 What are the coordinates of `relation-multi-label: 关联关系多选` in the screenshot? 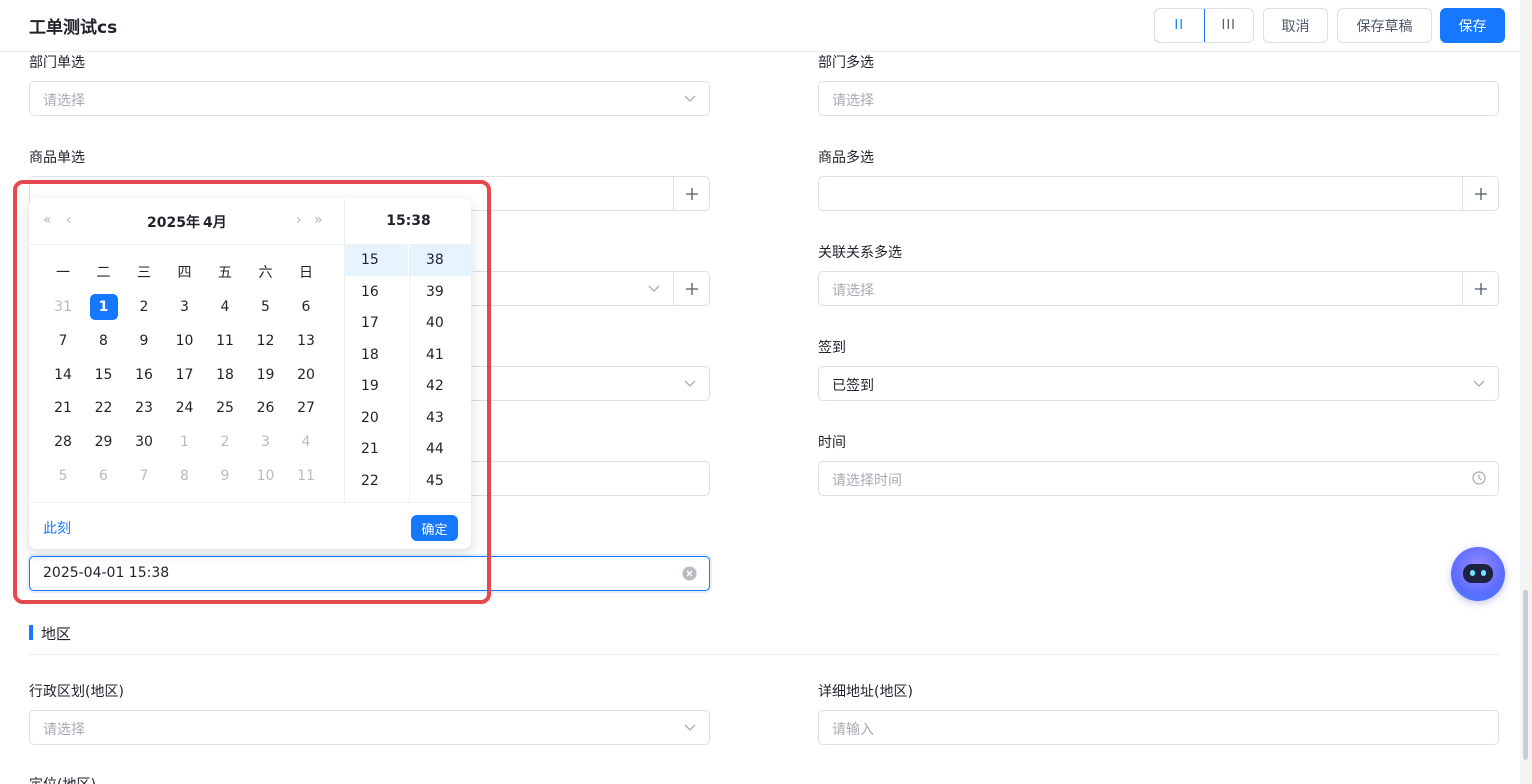 It's located at (860, 253).